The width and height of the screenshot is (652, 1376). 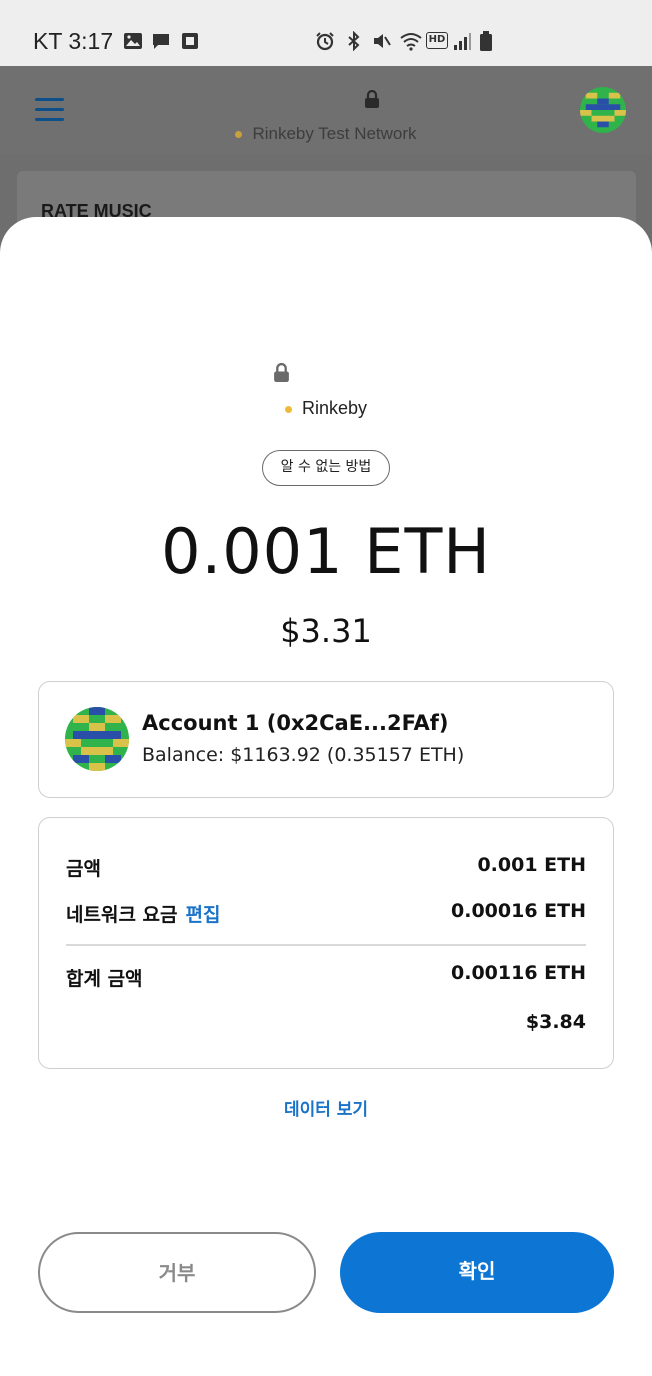 What do you see at coordinates (518, 911) in the screenshot?
I see `network-fee-value: 0.00016 ETH` at bounding box center [518, 911].